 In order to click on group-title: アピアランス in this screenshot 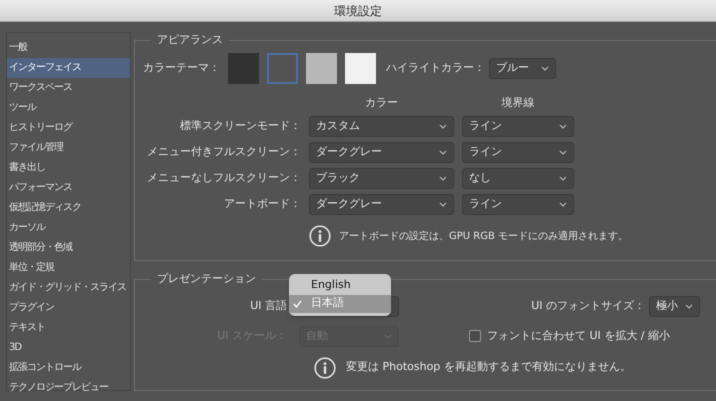, I will do `click(190, 40)`.